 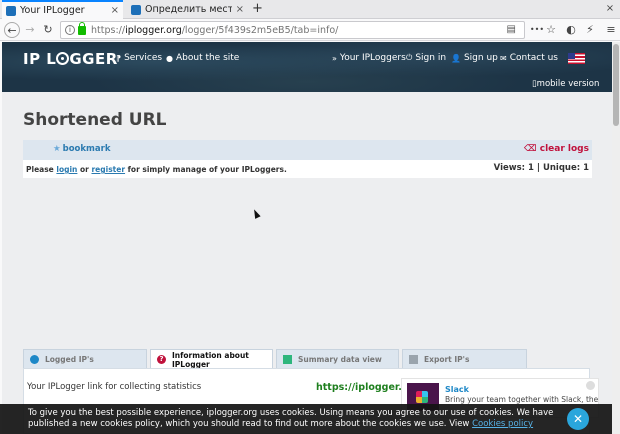 What do you see at coordinates (369, 58) in the screenshot?
I see `nav-your-iploggers: » Your IPLoggers` at bounding box center [369, 58].